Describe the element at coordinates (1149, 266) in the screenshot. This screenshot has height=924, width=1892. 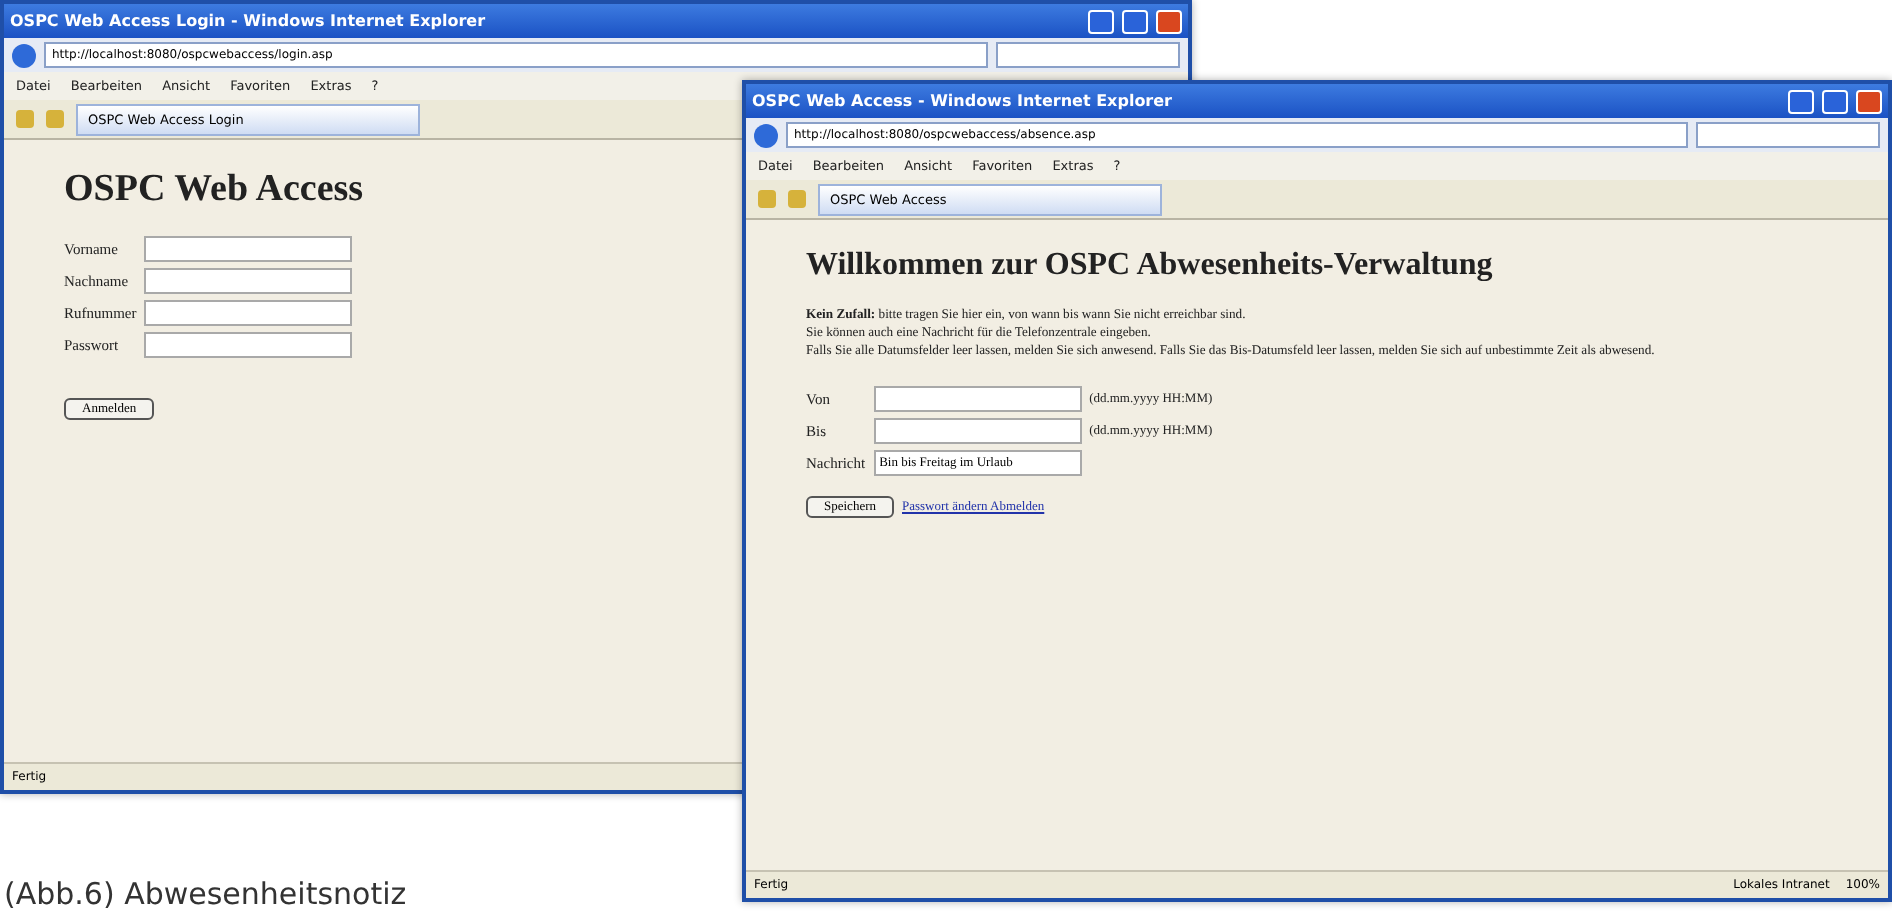
I see `page-heading: Willkommen zur OSPC Abwesenheits-Verwaltung` at that location.